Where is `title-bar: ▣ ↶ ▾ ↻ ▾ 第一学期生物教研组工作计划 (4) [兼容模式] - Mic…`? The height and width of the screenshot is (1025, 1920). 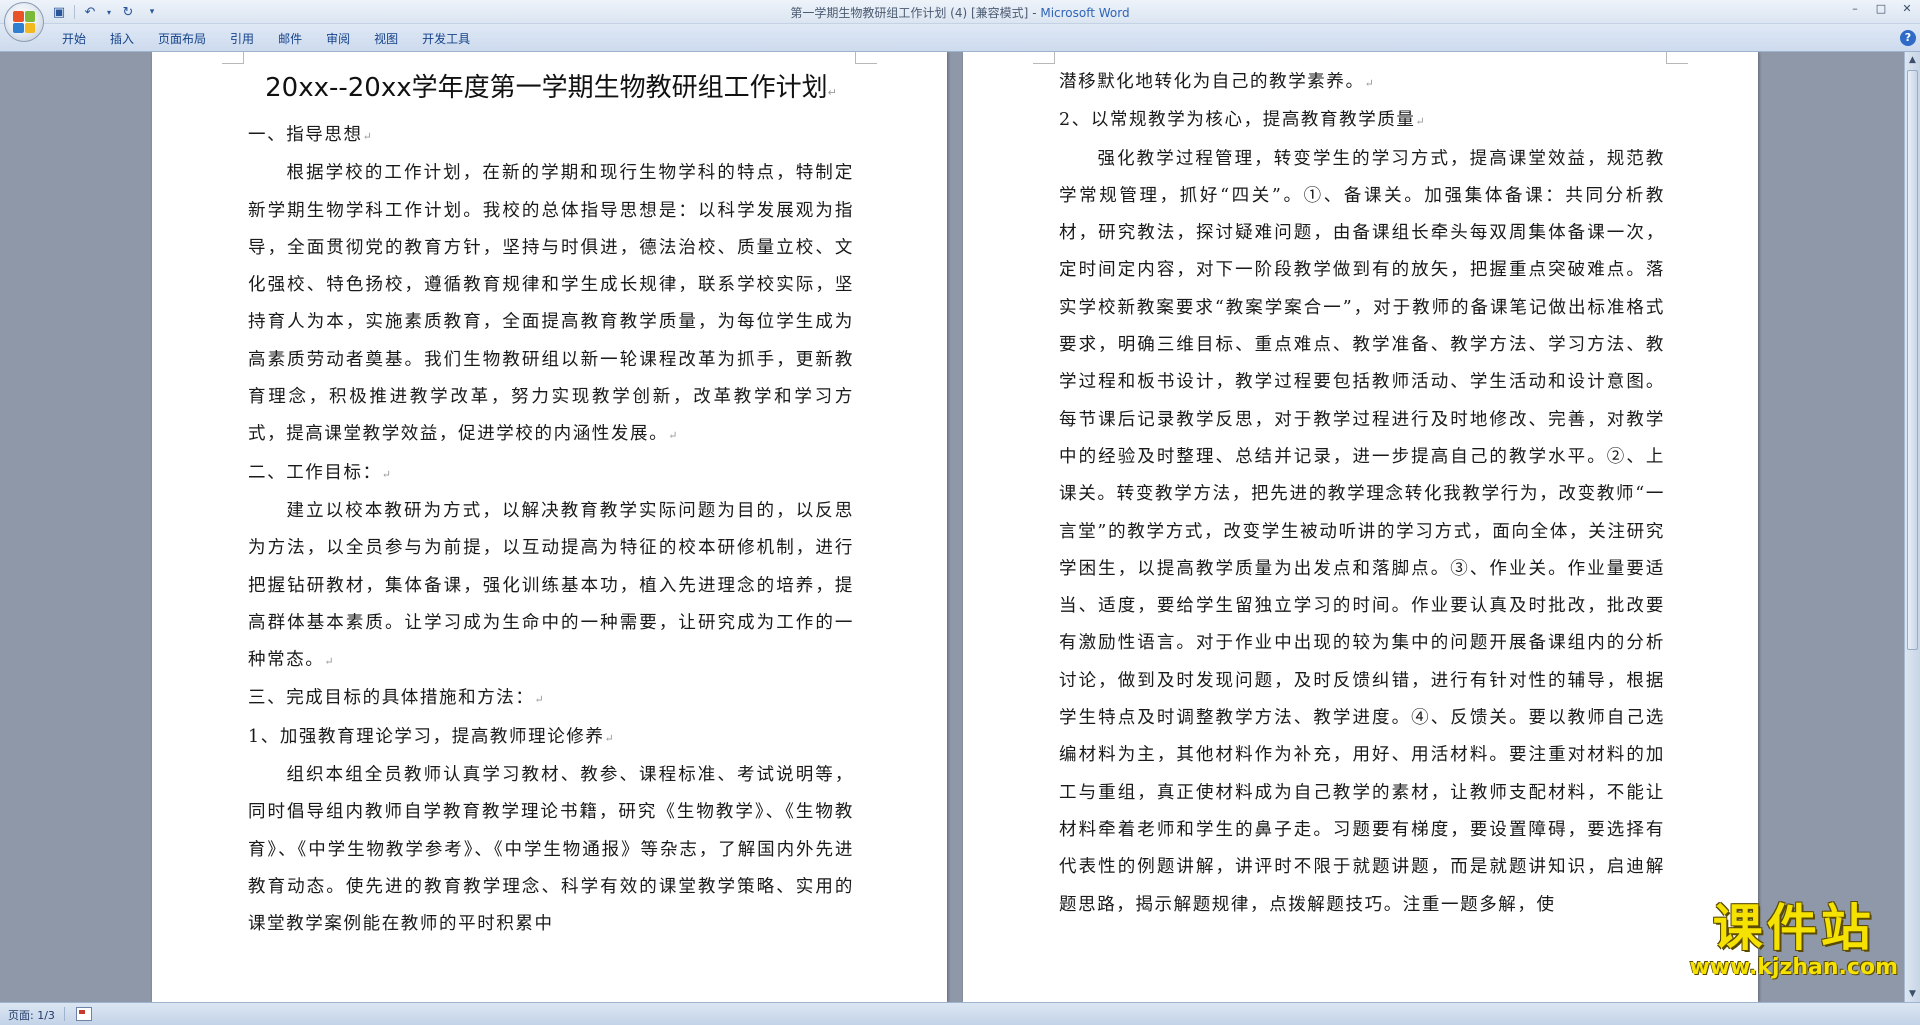
title-bar: ▣ ↶ ▾ ↻ ▾ 第一学期生物教研组工作计划 (4) [兼容模式] - Mic… is located at coordinates (960, 12).